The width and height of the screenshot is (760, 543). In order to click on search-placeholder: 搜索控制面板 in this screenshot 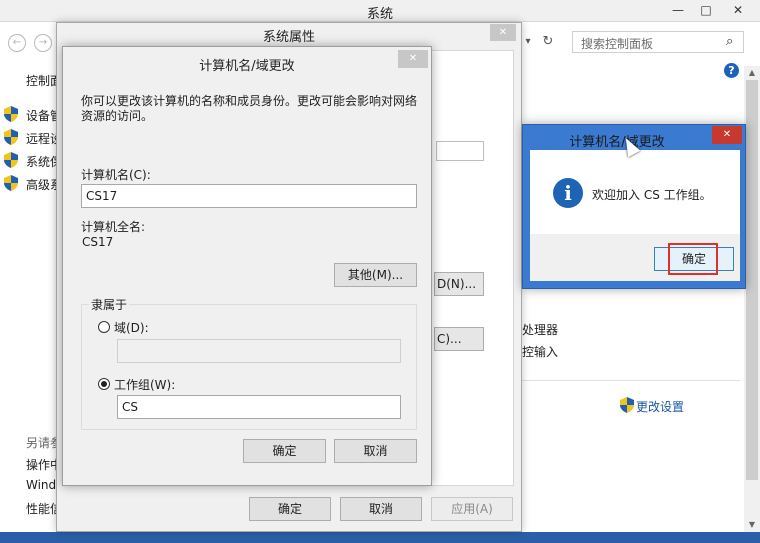, I will do `click(617, 44)`.